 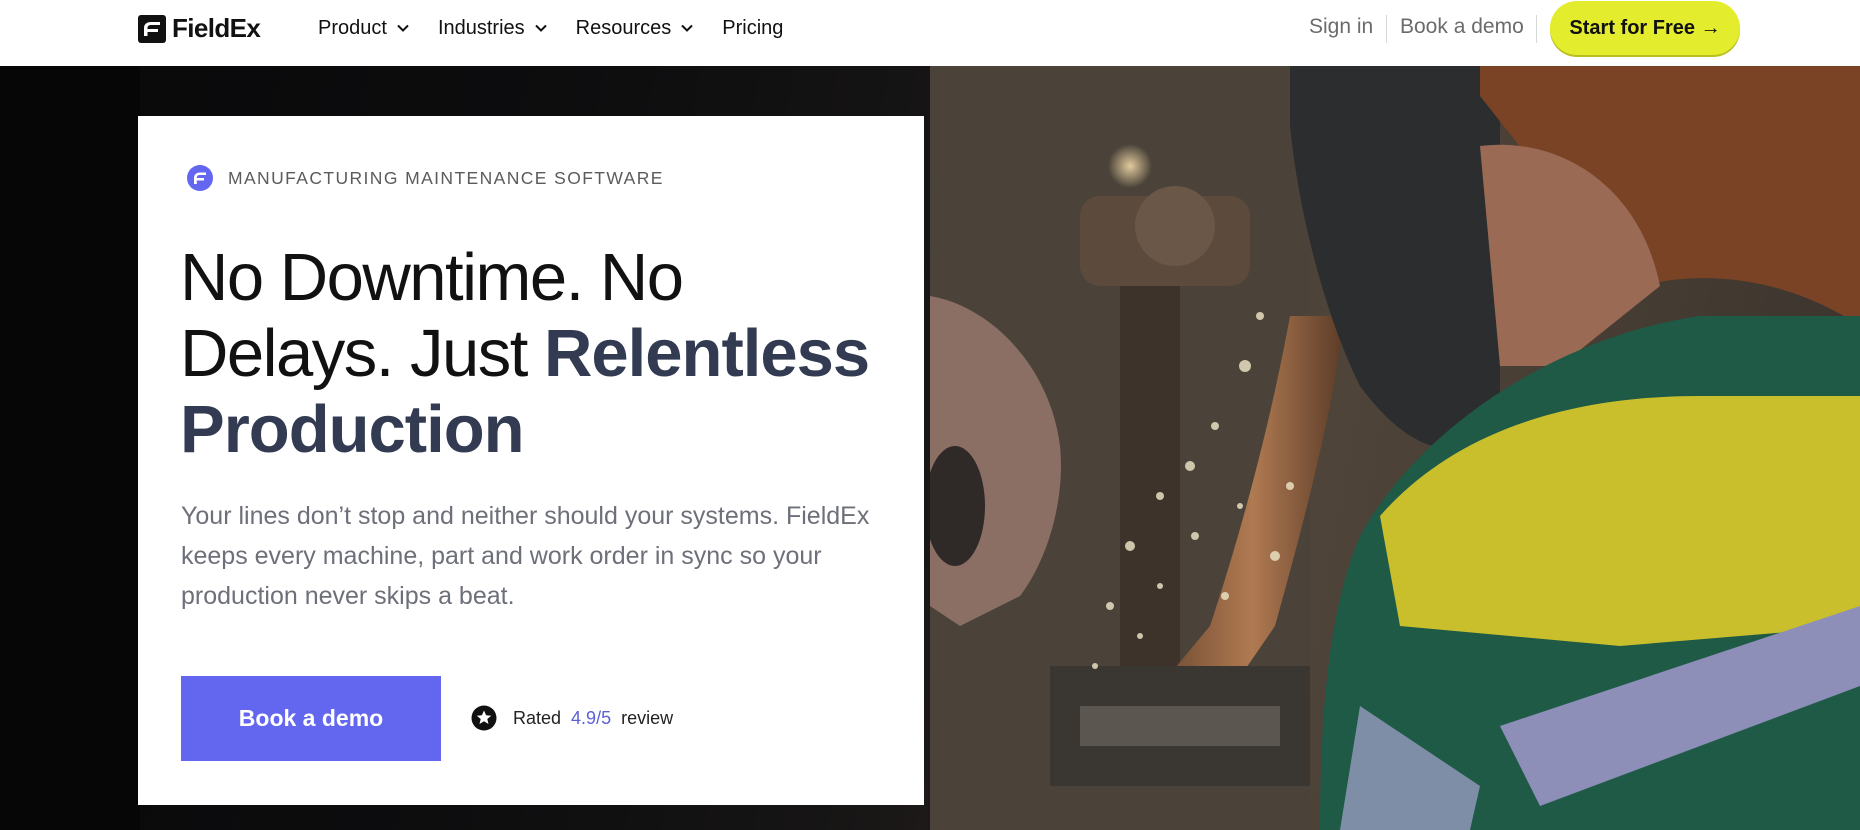 I want to click on fieldex-badge-icon, so click(x=200, y=178).